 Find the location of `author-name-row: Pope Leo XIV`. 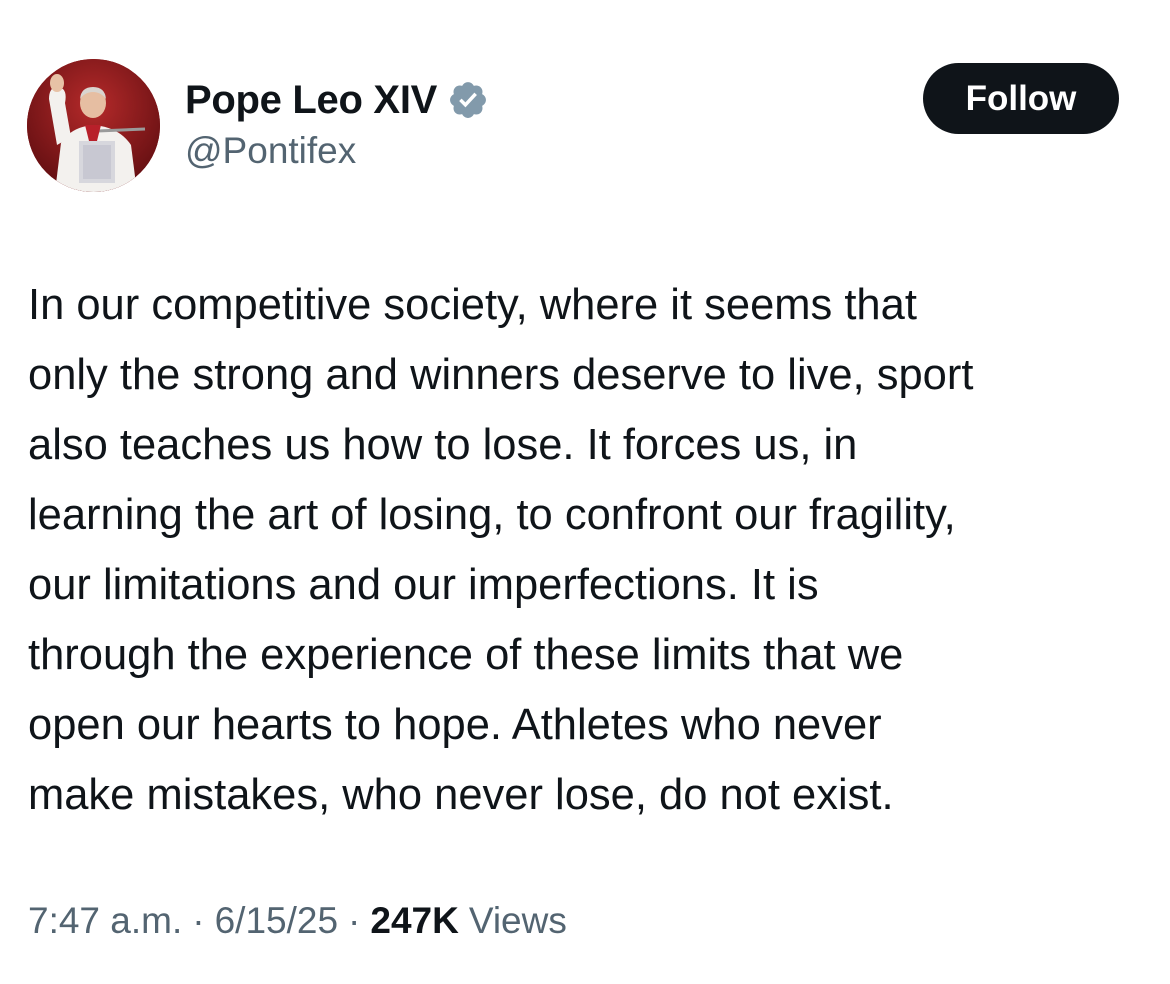

author-name-row: Pope Leo XIV is located at coordinates (337, 100).